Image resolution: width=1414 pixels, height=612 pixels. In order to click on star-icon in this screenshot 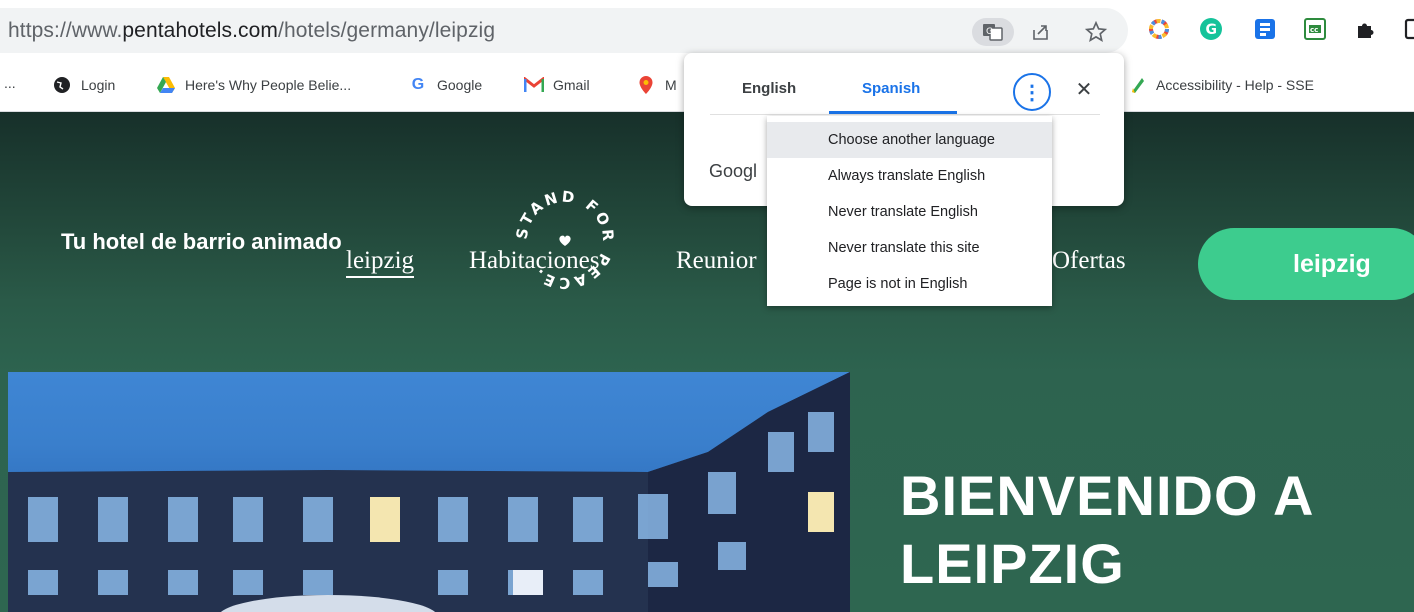, I will do `click(1096, 32)`.